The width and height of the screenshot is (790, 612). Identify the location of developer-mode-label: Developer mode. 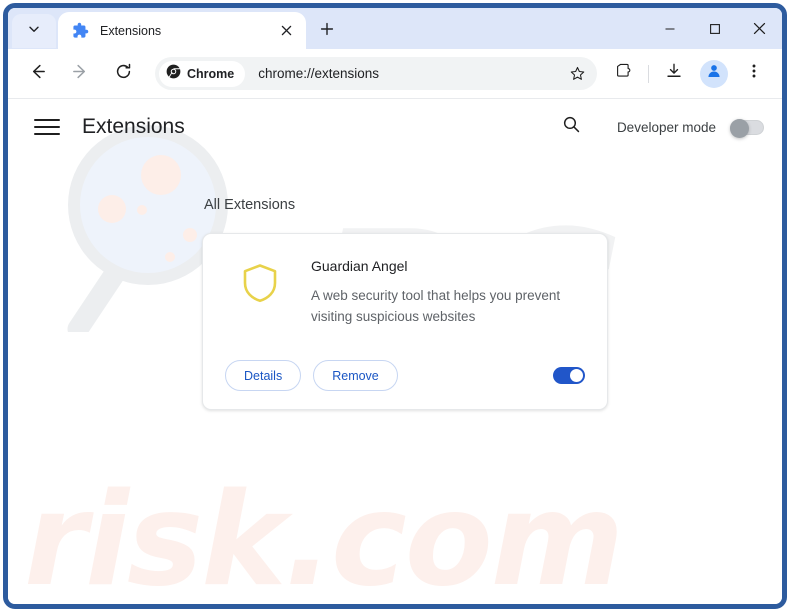
(666, 127).